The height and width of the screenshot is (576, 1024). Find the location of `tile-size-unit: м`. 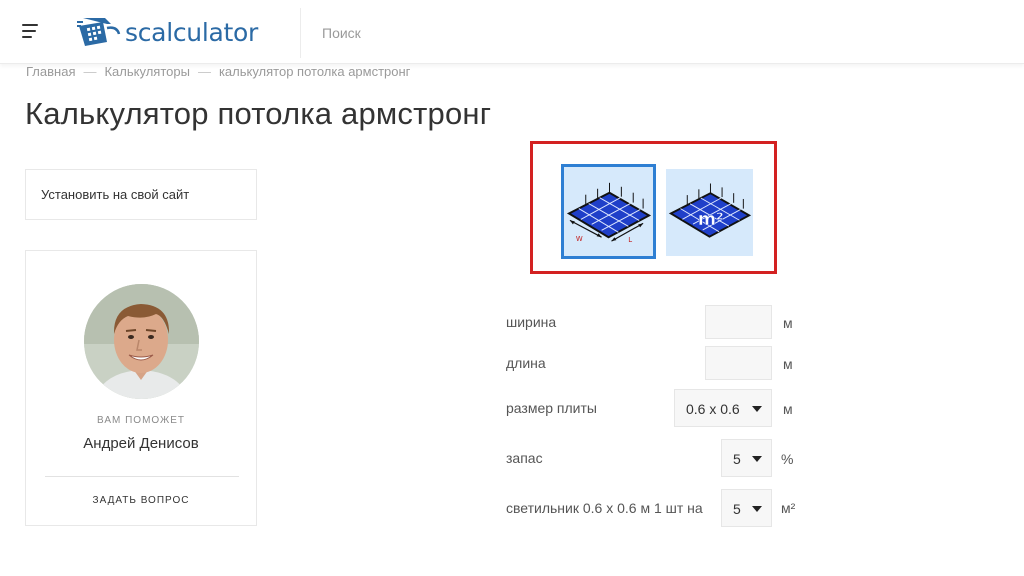

tile-size-unit: м is located at coordinates (788, 409).